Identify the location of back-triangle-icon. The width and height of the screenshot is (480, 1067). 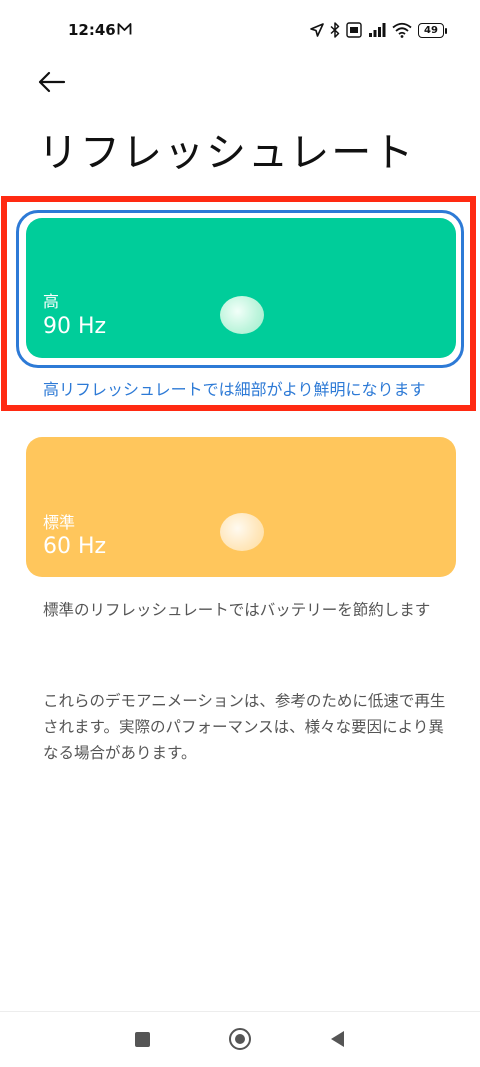
(337, 1039).